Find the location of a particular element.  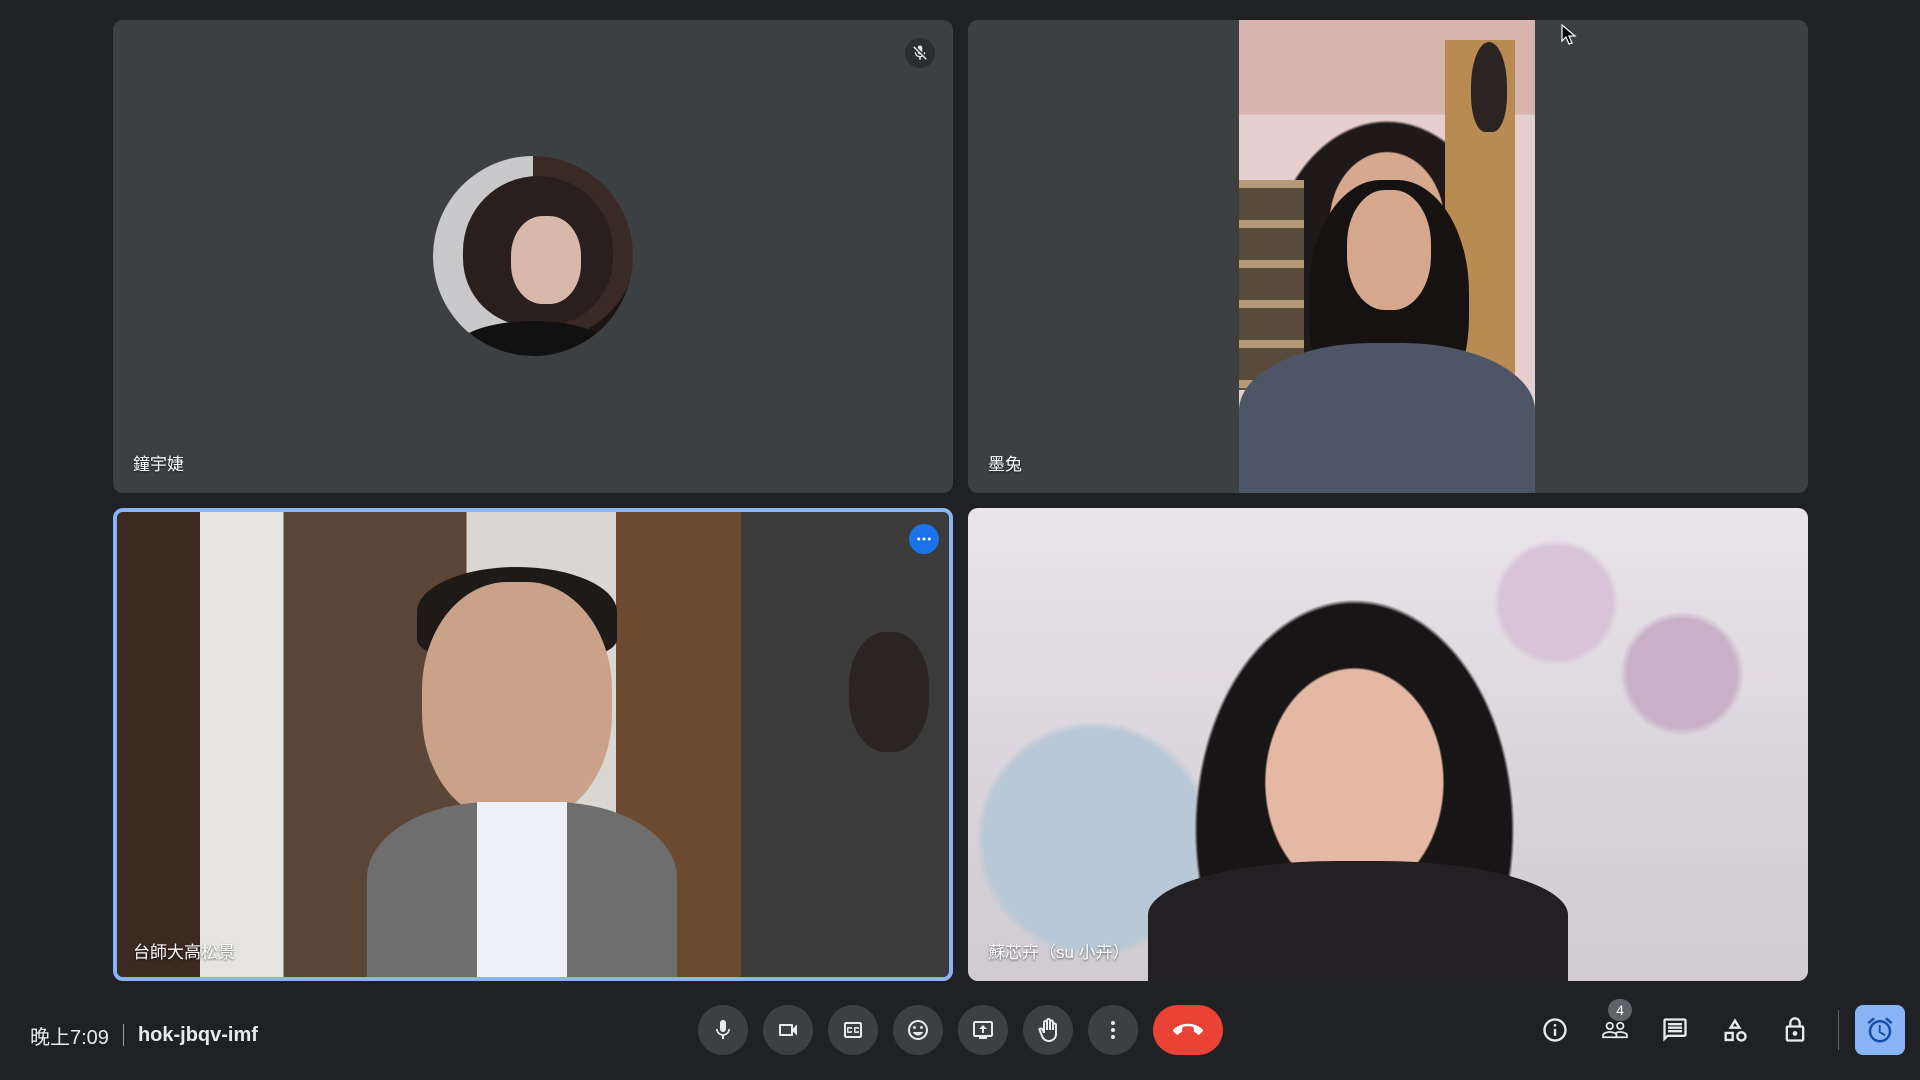

timer-button is located at coordinates (1880, 1030).